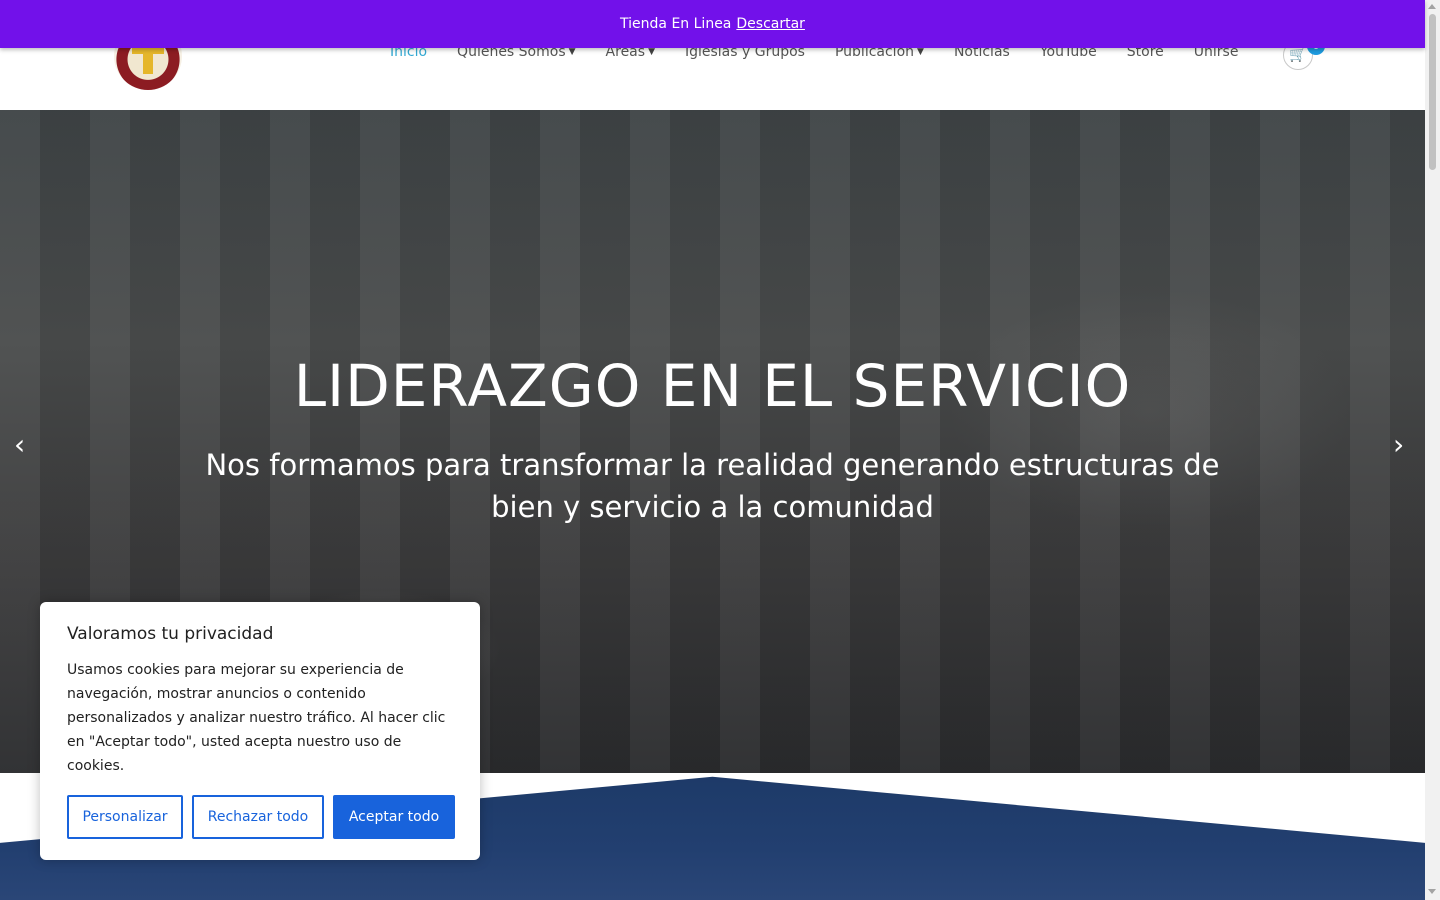 The width and height of the screenshot is (1440, 900). Describe the element at coordinates (770, 24) in the screenshot. I see `dismiss-link: Descartar` at that location.